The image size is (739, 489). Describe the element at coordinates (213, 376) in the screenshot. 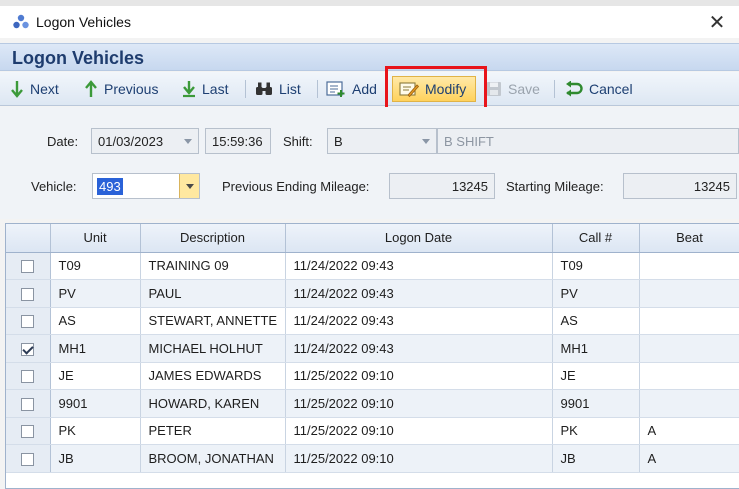

I see `description-cell: JAMES EDWARDS` at that location.